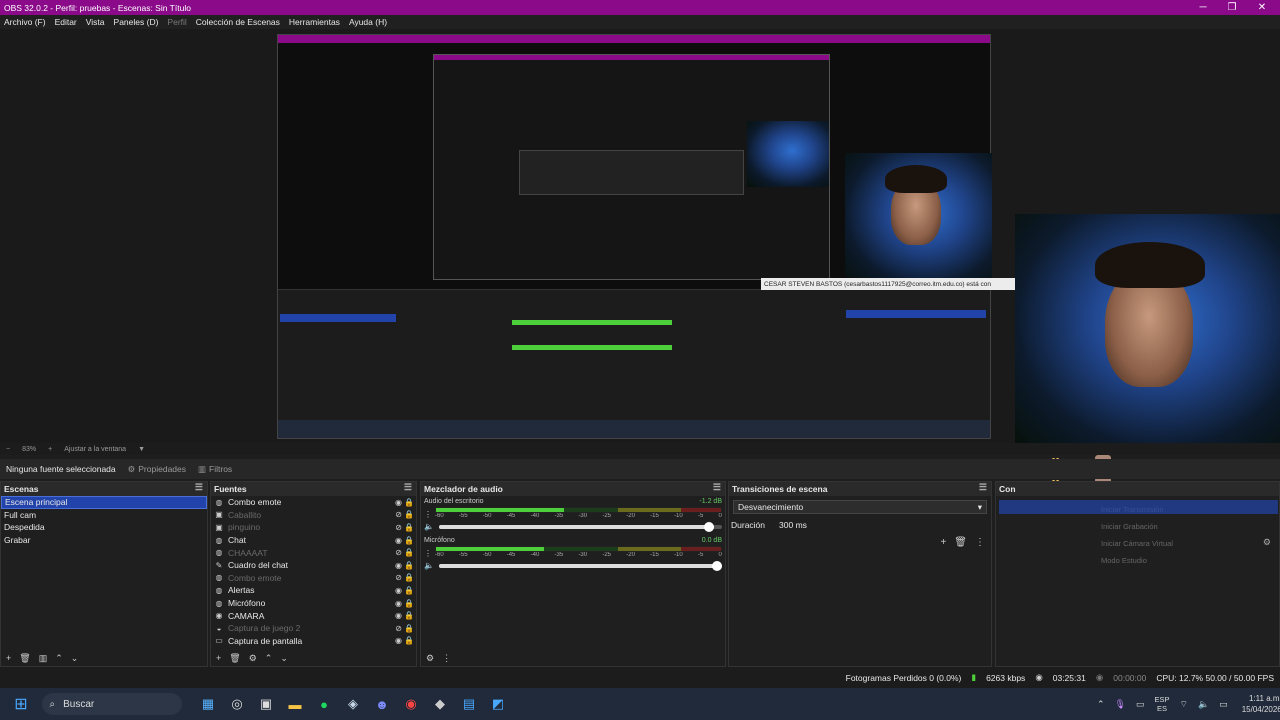 This screenshot has height=720, width=1280. Describe the element at coordinates (157, 469) in the screenshot. I see `properties-button: ⚙ Propiedades` at that location.